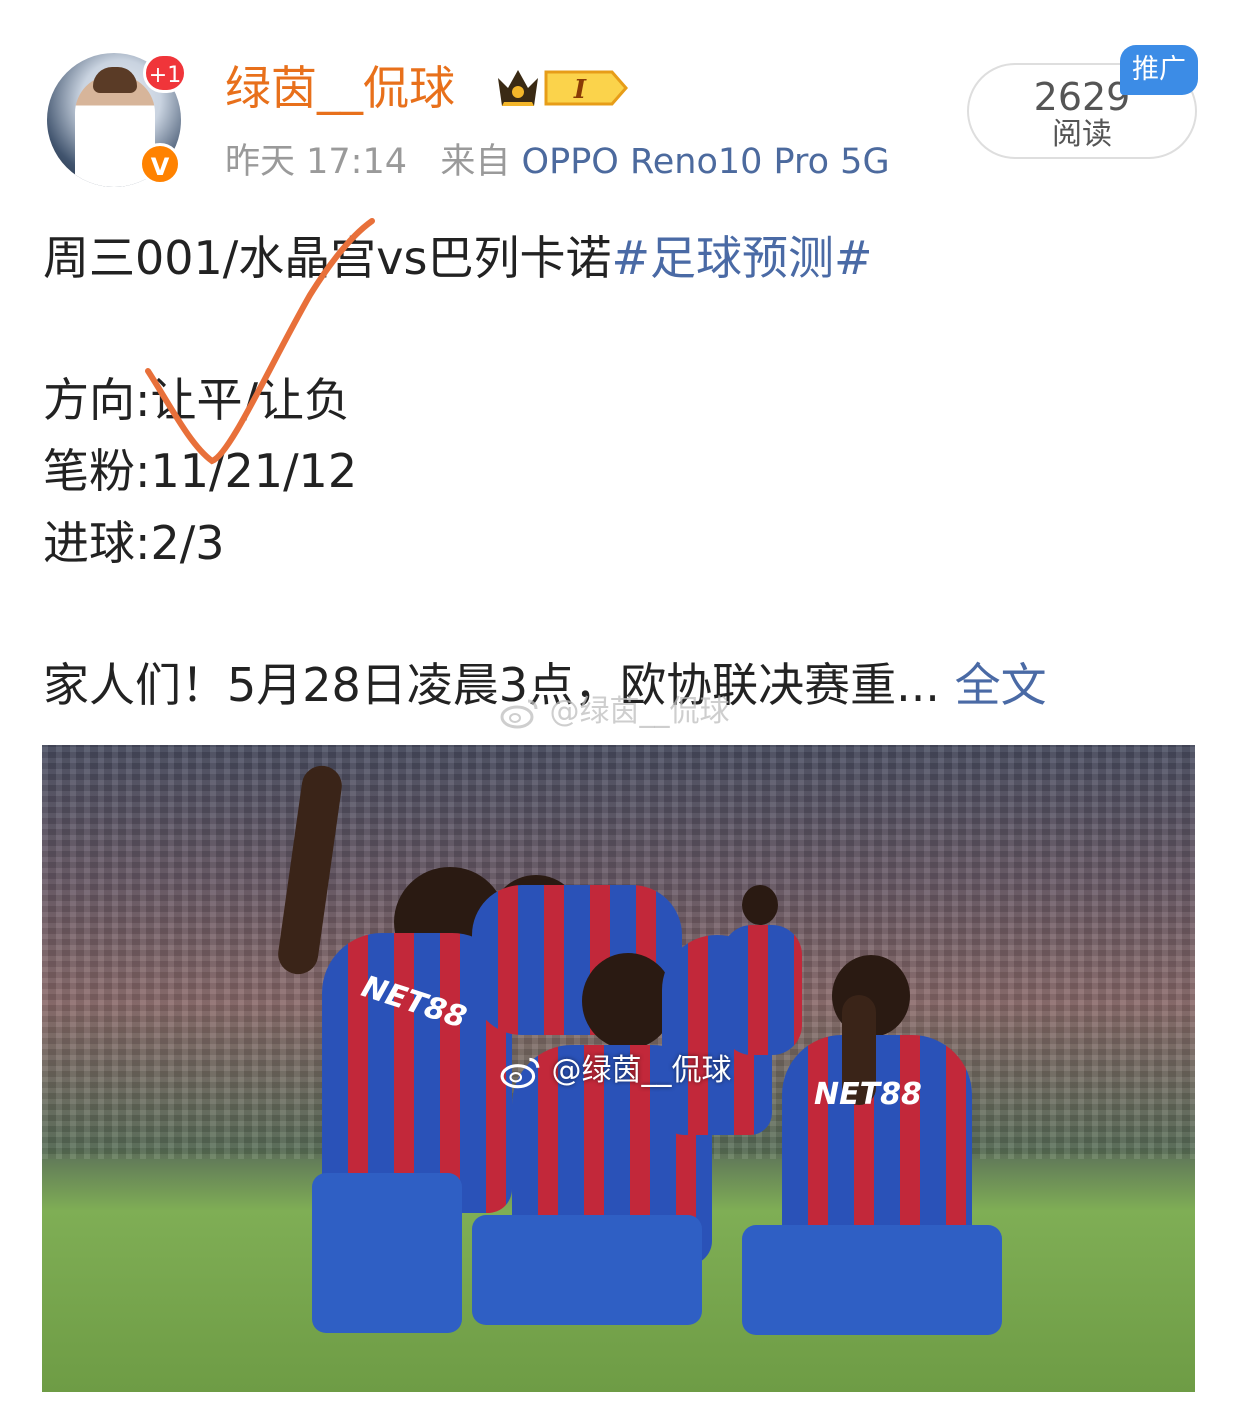 The width and height of the screenshot is (1240, 1418). I want to click on crown-level-icon: I, so click(561, 88).